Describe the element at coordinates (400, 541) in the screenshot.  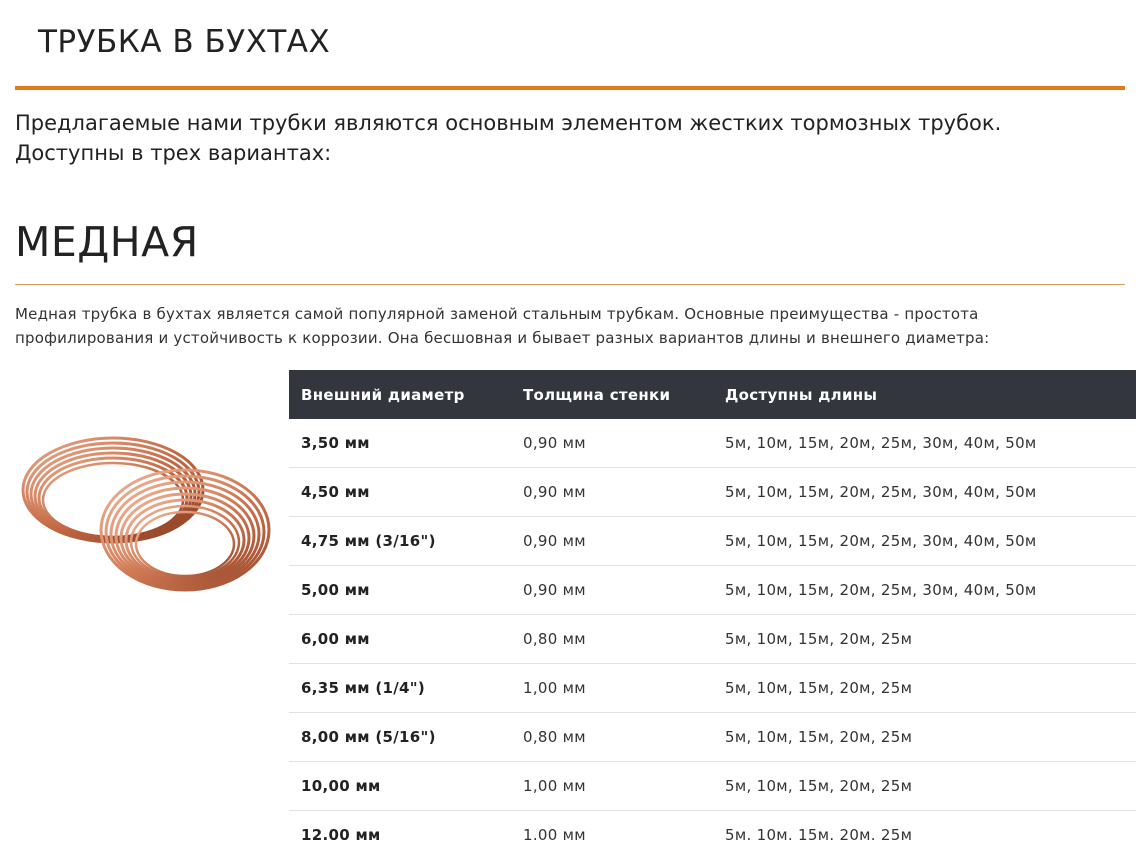
I see `cell-outer-diameter: 4,75 мм (3/16")` at that location.